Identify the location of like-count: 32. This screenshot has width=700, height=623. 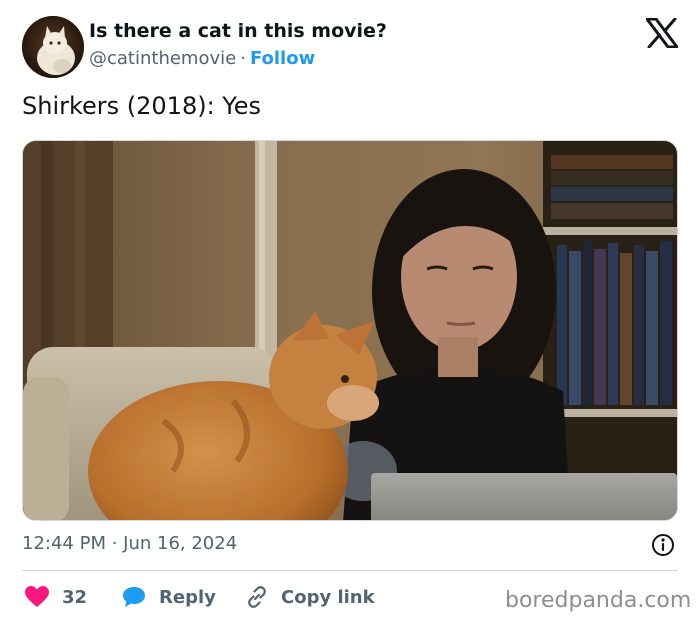
(75, 597).